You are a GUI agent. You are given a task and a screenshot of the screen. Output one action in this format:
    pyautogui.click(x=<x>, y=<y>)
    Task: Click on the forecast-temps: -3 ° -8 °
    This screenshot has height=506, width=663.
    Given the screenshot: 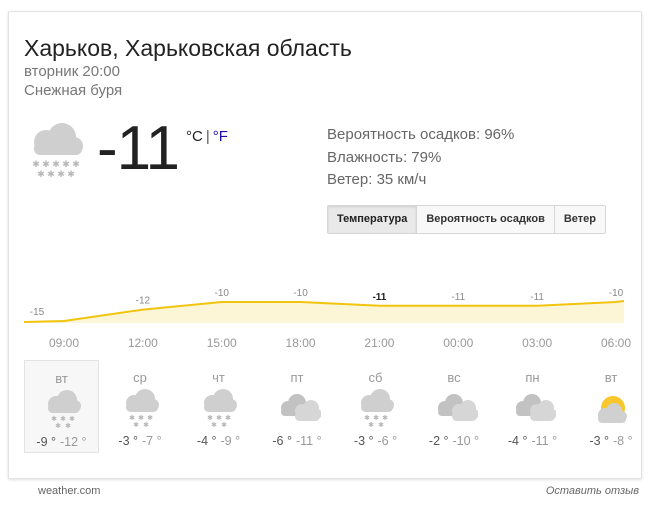 What is the action you would take?
    pyautogui.click(x=611, y=441)
    